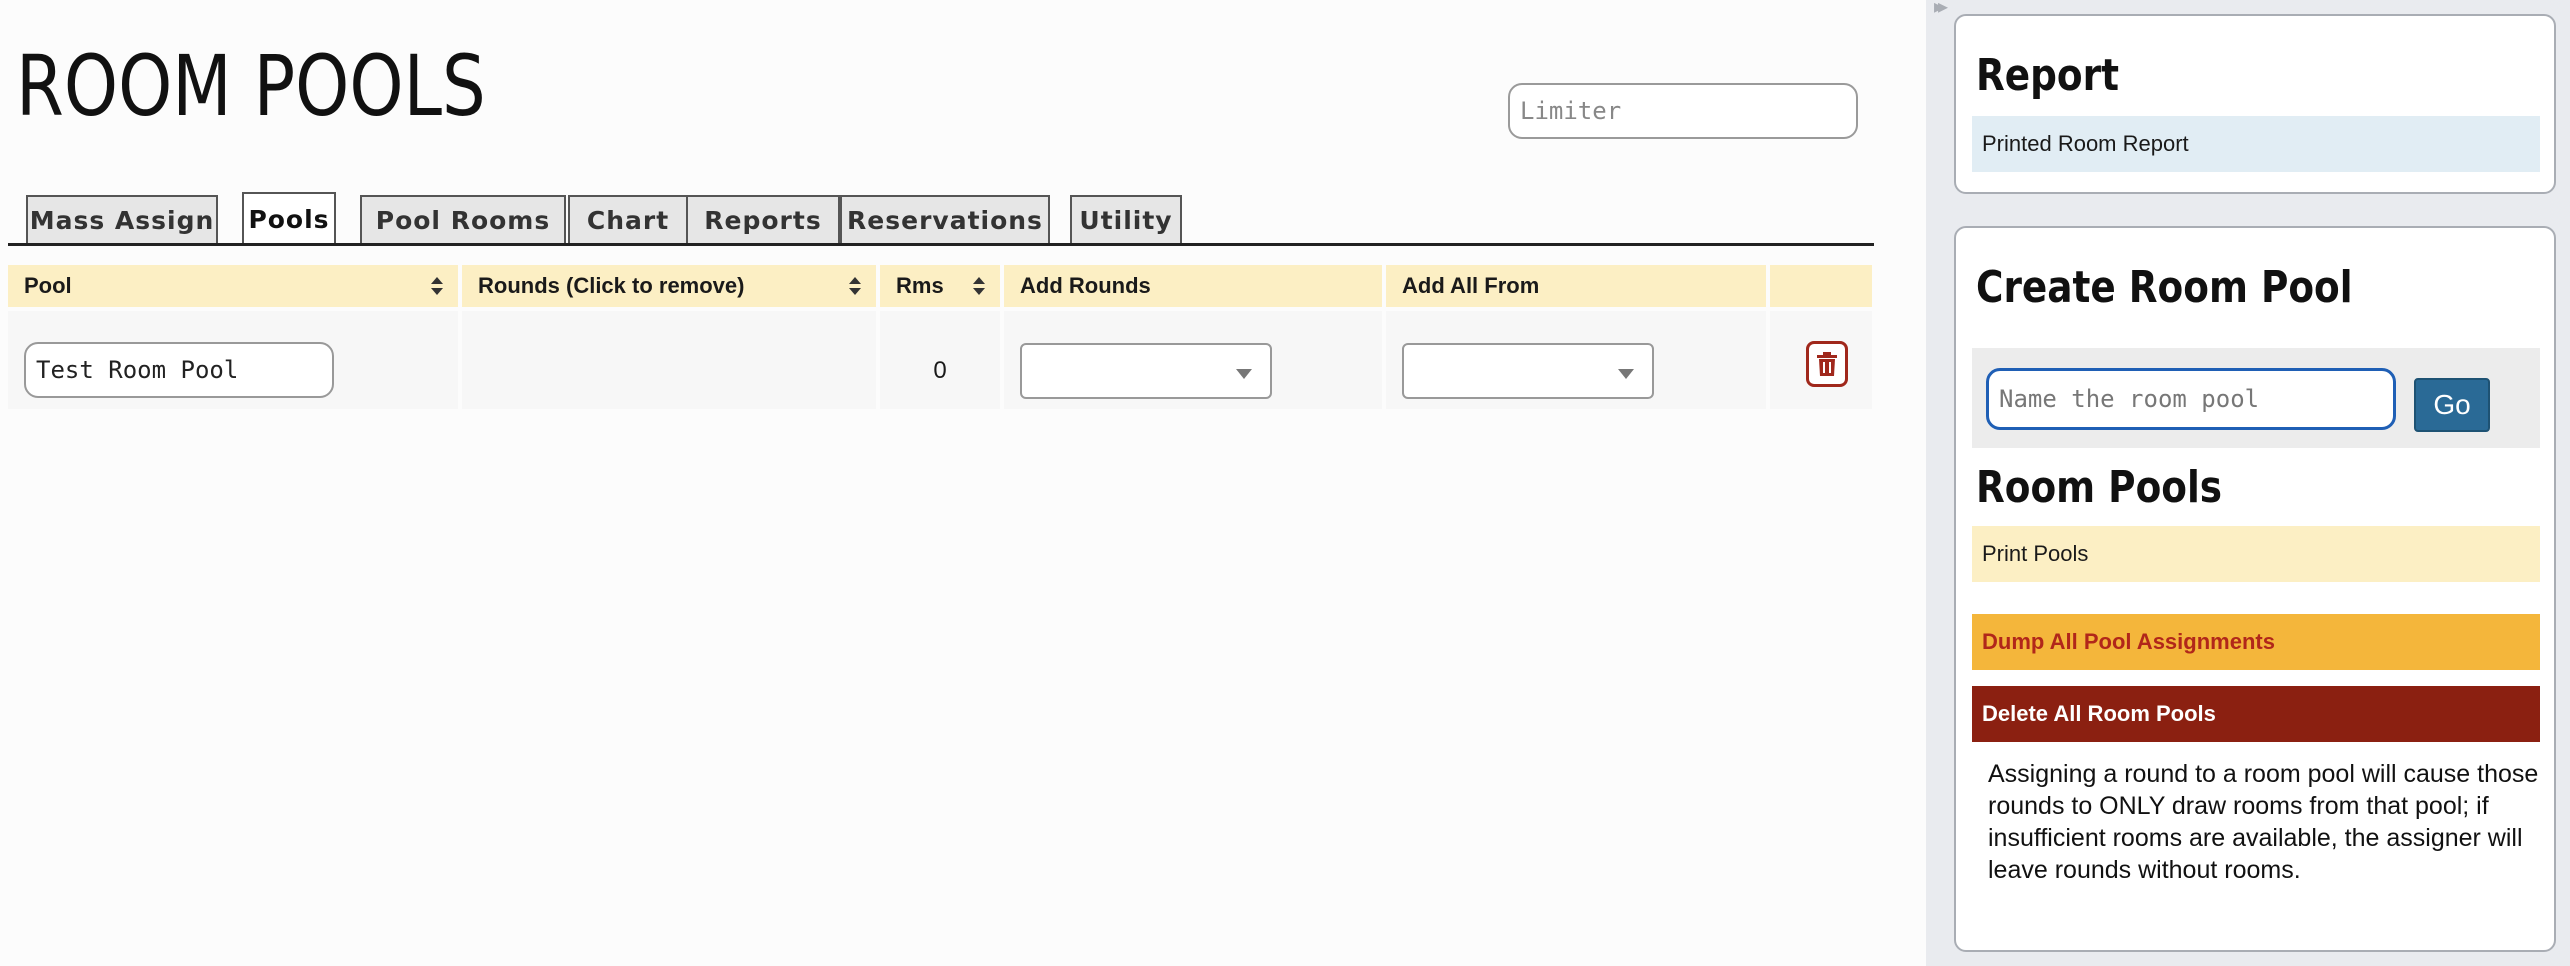  I want to click on header-pool-label: Pool, so click(48, 285).